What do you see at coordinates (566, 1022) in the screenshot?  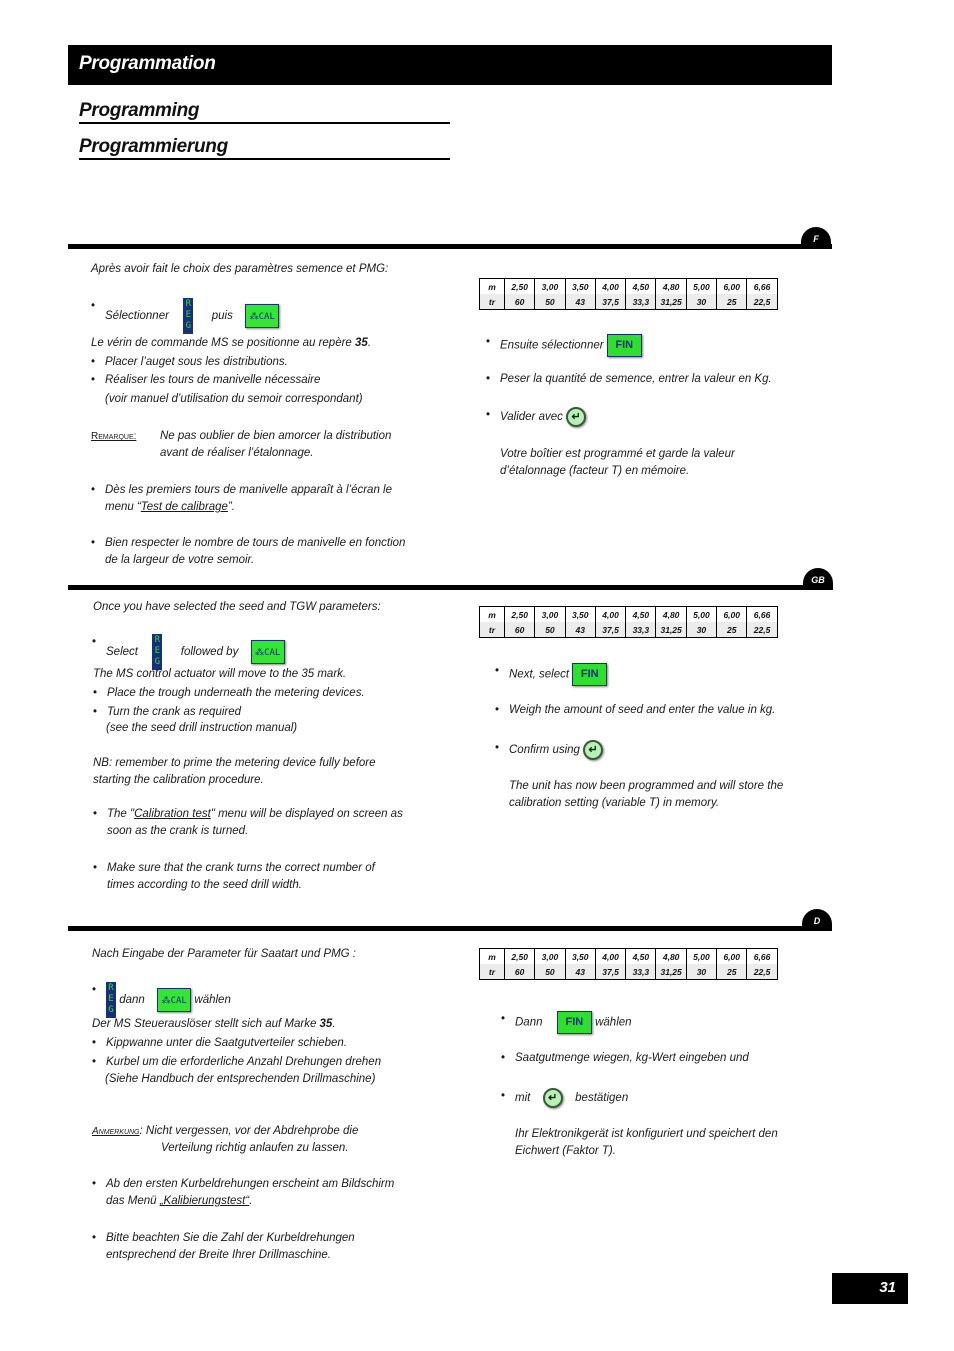 I see `de-right-step-1: Dann FIN wählen` at bounding box center [566, 1022].